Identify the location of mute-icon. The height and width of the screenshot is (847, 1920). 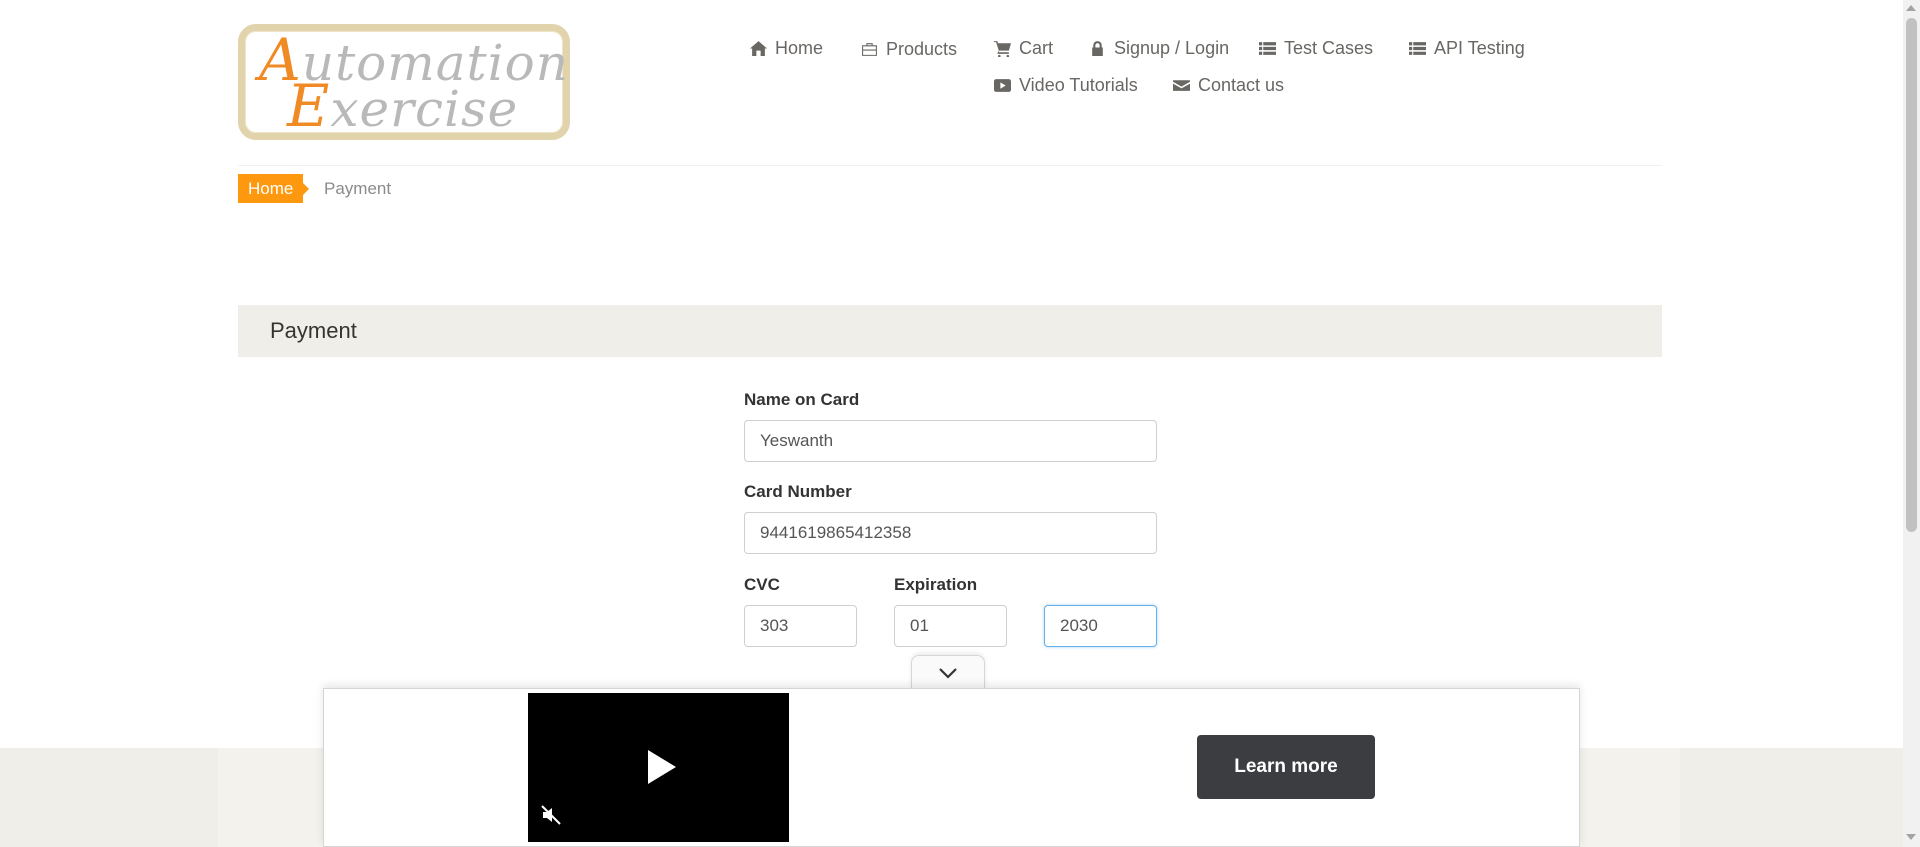
(551, 815).